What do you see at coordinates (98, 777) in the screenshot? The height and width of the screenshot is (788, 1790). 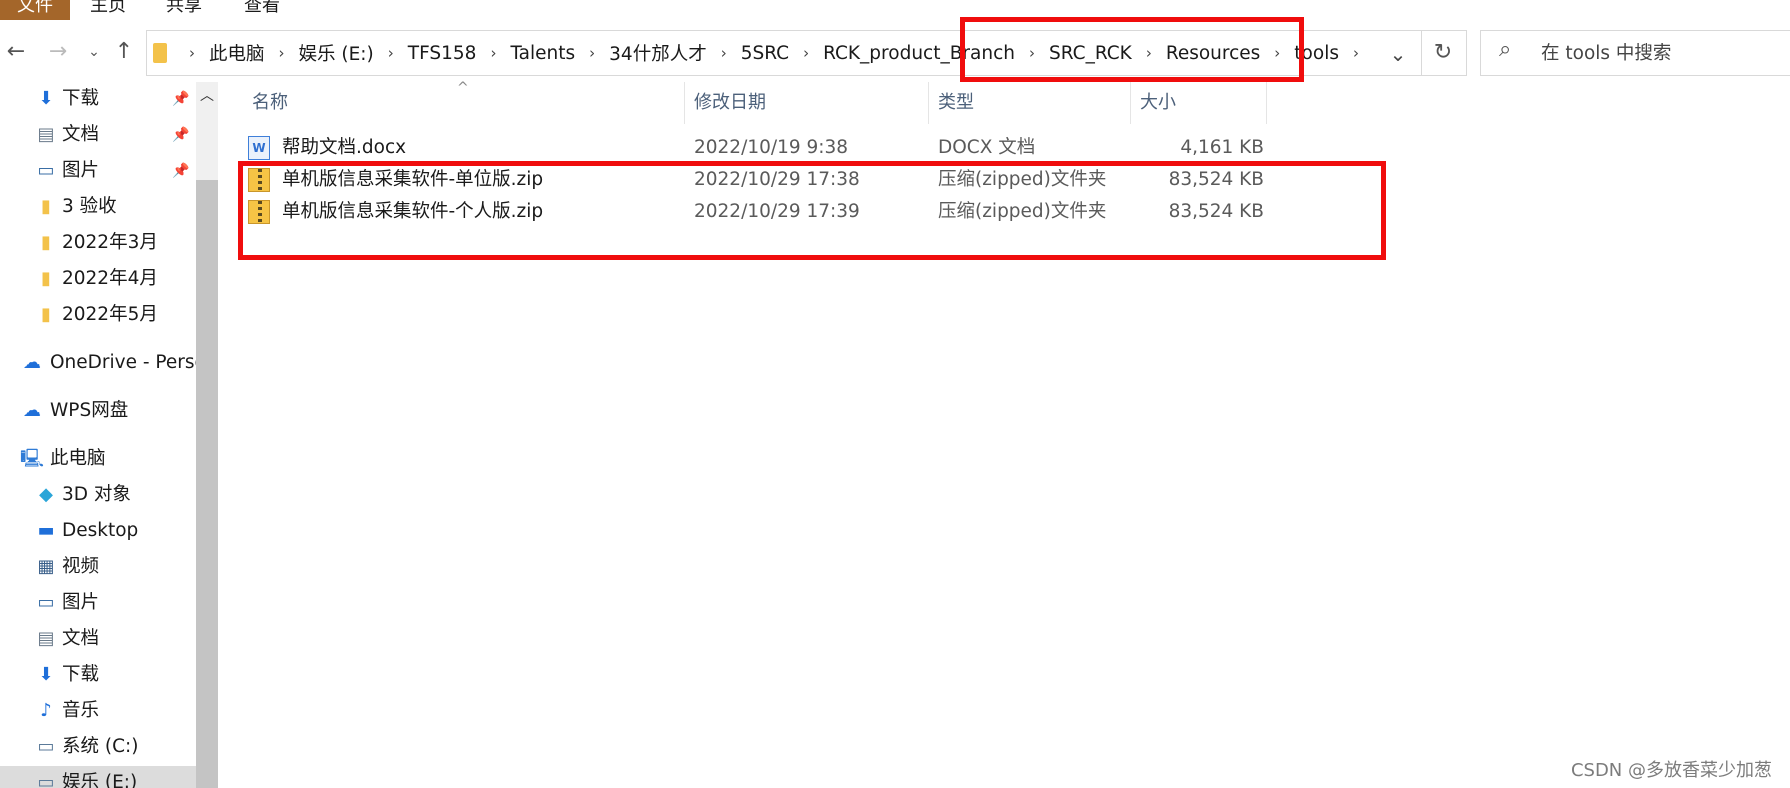 I see `sidebar-item-drive-e: ▭ 娱乐 (E:)` at bounding box center [98, 777].